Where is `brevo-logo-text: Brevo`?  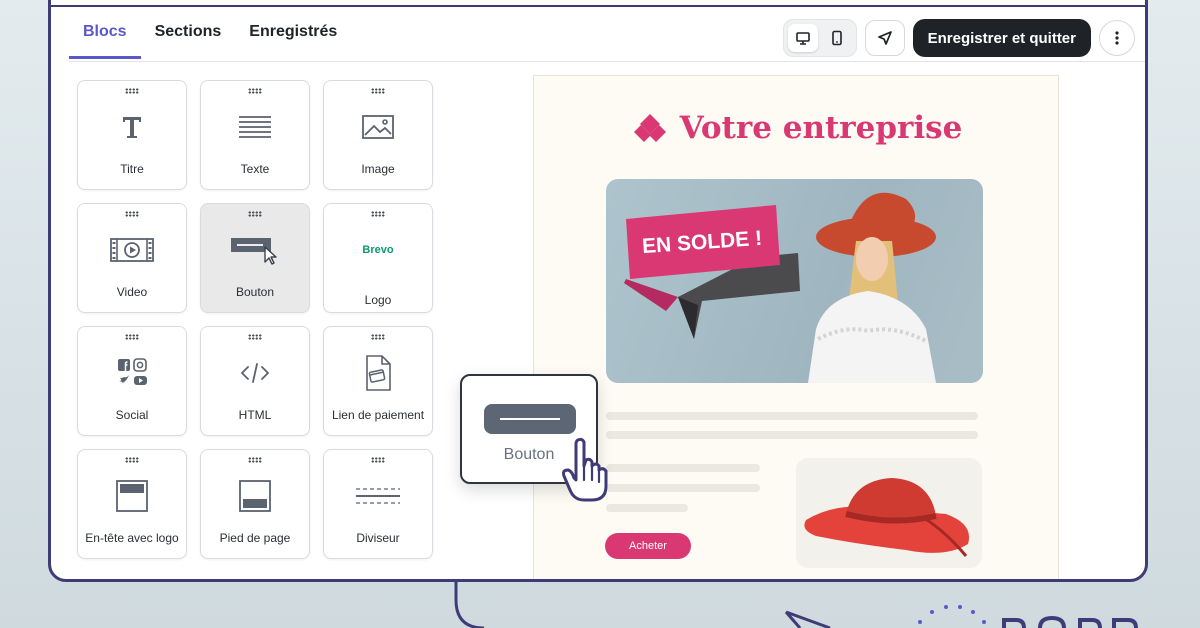
brevo-logo-text: Brevo is located at coordinates (378, 250).